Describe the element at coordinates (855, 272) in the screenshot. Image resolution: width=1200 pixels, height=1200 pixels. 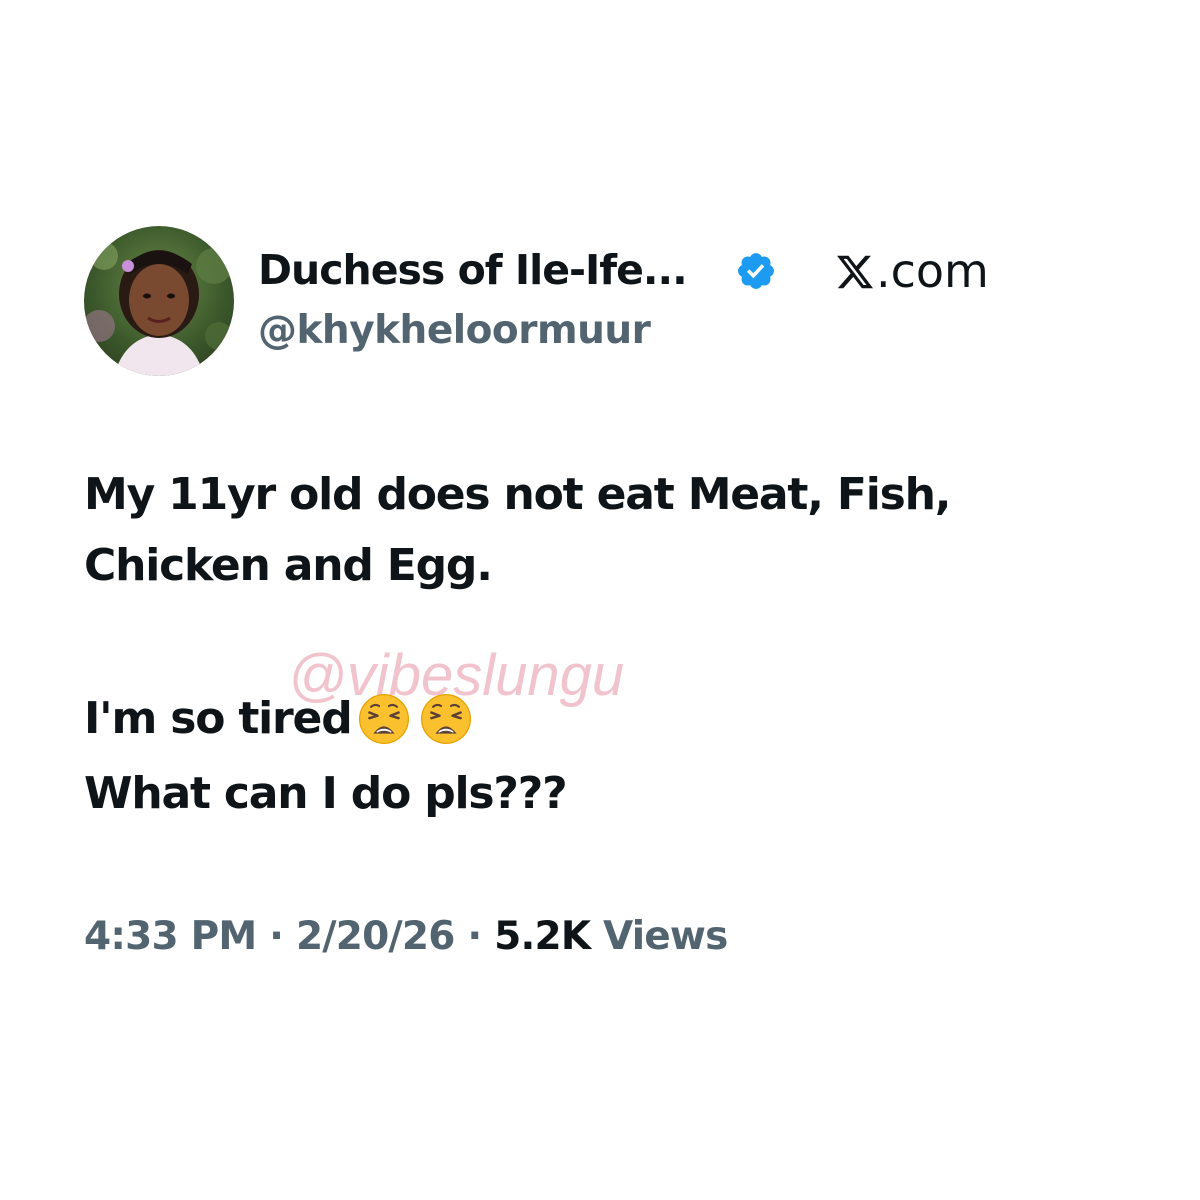
I see `x-logo-icon` at that location.